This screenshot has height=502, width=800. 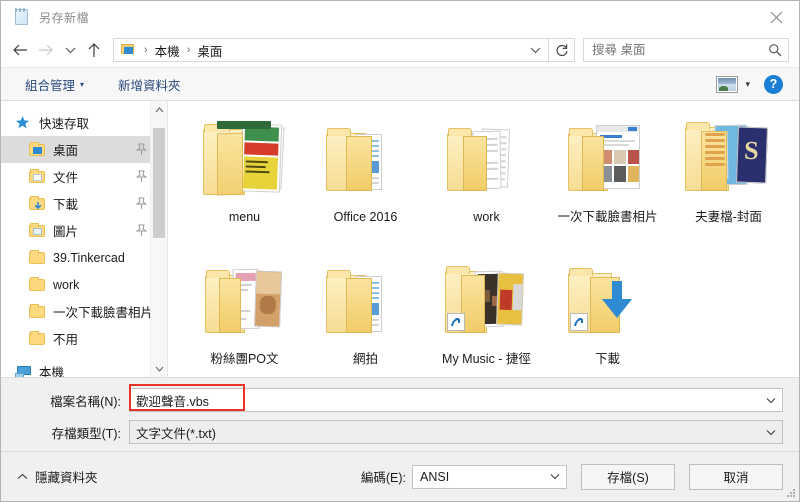 What do you see at coordinates (747, 84) in the screenshot?
I see `view-chevron-down-icon: ▾` at bounding box center [747, 84].